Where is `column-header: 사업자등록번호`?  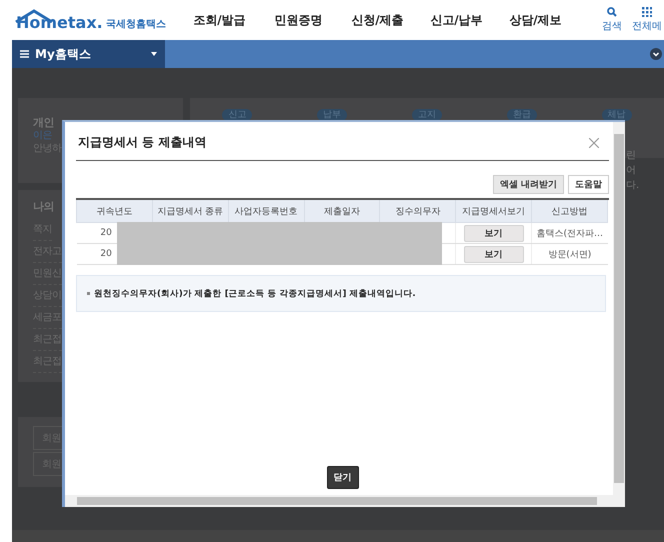 column-header: 사업자등록번호 is located at coordinates (266, 211).